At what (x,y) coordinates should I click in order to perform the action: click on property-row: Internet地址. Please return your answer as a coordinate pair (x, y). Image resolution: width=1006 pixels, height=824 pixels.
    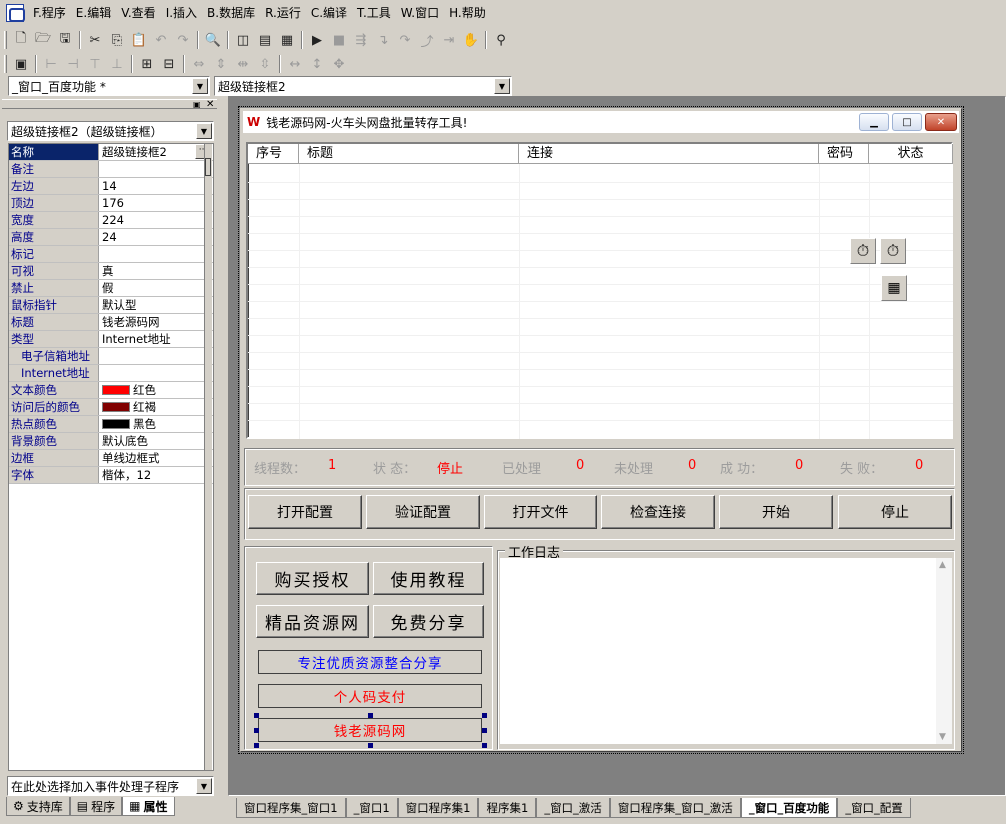
    Looking at the image, I should click on (111, 373).